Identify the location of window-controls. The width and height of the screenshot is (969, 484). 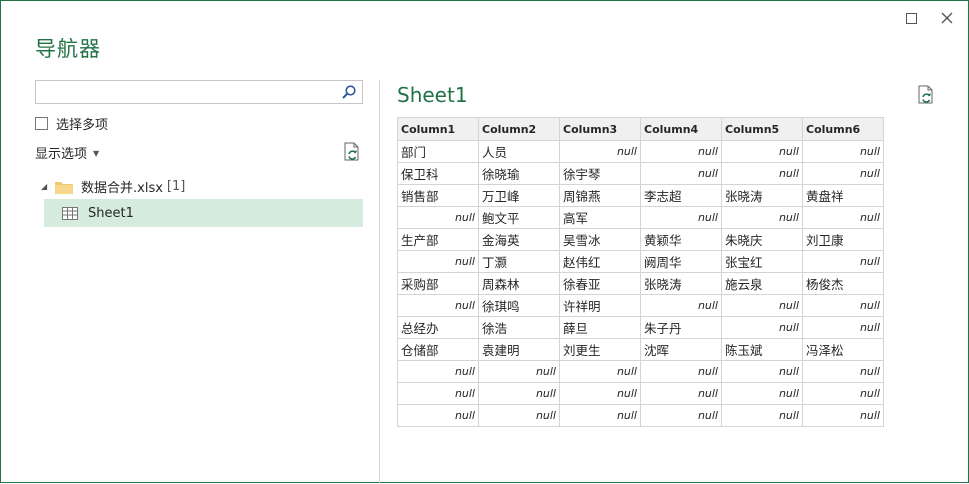
(929, 18).